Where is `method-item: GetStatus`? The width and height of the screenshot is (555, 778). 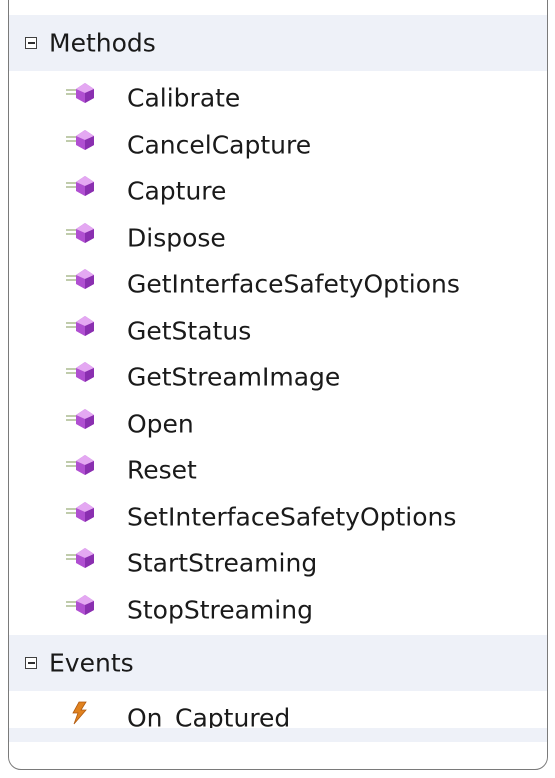 method-item: GetStatus is located at coordinates (278, 331).